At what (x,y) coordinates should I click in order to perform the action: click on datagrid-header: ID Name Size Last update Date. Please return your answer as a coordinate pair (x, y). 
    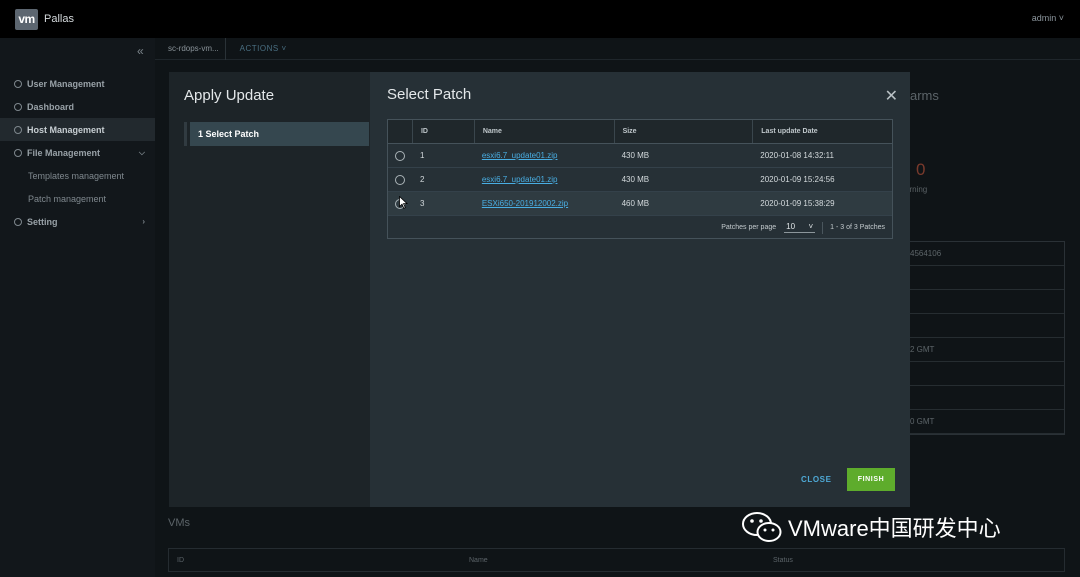
    Looking at the image, I should click on (640, 132).